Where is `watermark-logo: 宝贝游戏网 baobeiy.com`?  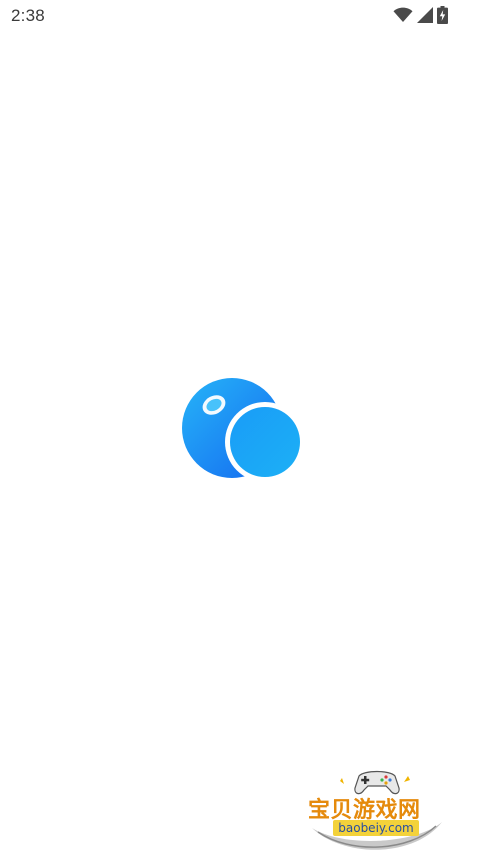 watermark-logo: 宝贝游戏网 baobeiy.com is located at coordinates (377, 808).